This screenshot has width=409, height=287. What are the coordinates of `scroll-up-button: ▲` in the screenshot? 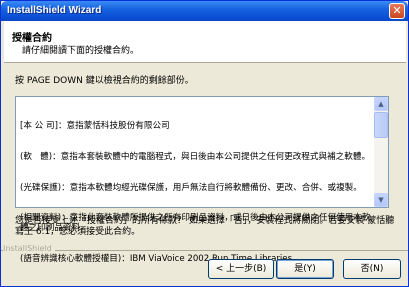 It's located at (381, 104).